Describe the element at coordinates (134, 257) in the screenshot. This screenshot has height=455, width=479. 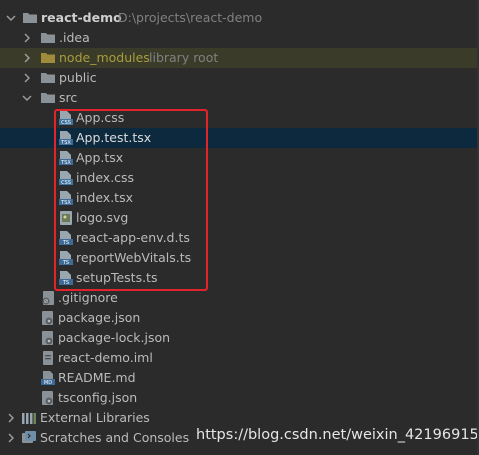
I see `file-label: reportWebVitals.ts` at that location.